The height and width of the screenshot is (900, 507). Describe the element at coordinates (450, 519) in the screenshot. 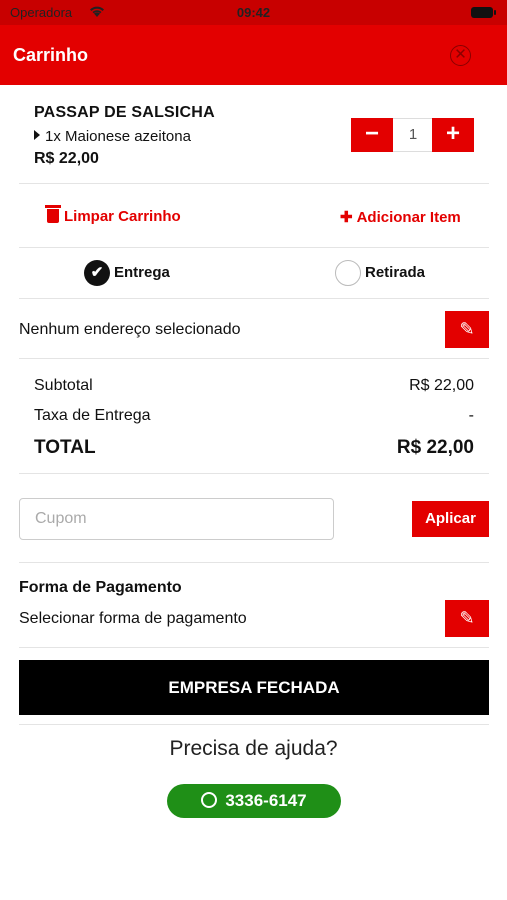

I see `apply-coupon-button: Aplicar` at that location.